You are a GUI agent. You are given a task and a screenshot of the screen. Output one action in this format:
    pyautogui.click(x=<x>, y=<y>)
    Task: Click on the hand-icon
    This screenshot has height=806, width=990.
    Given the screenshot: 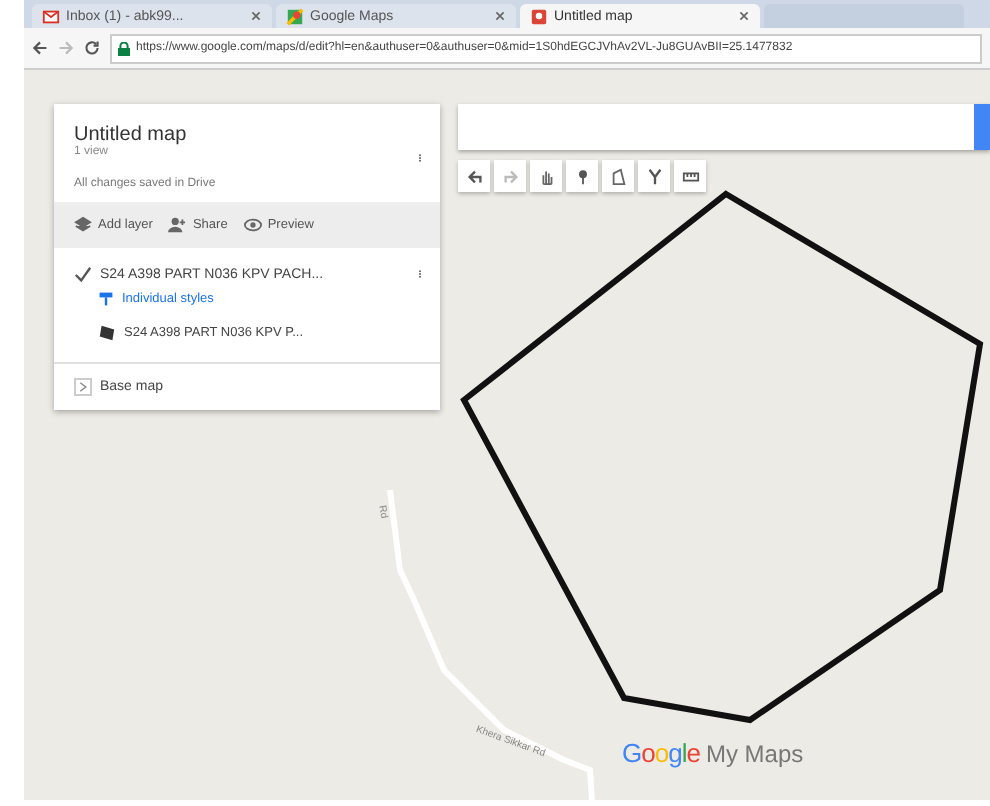 What is the action you would take?
    pyautogui.click(x=546, y=176)
    